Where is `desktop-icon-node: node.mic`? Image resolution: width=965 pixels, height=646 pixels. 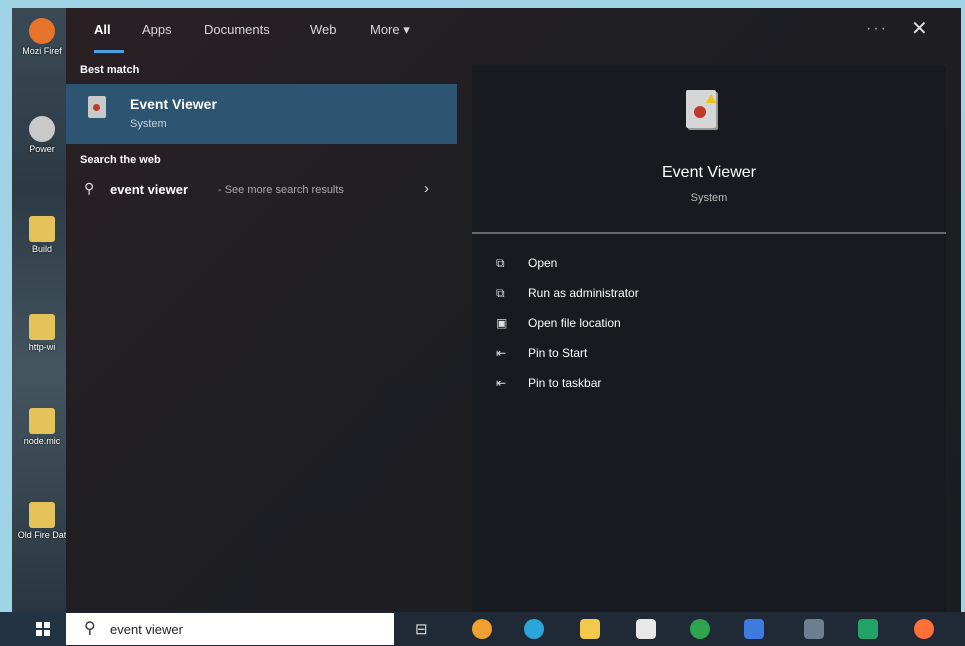
desktop-icon-node: node.mic is located at coordinates (42, 427).